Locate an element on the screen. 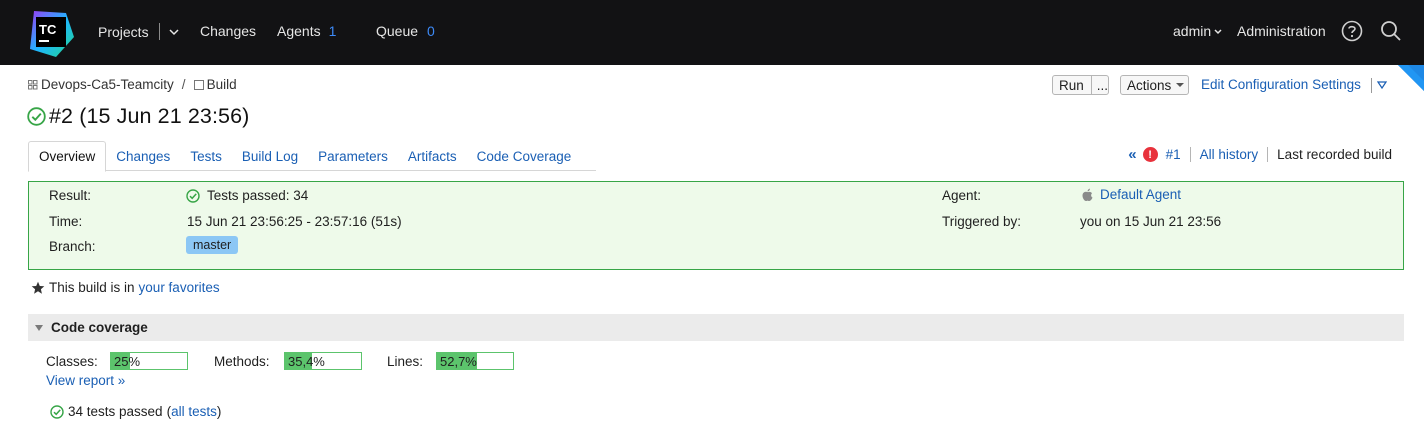 The height and width of the screenshot is (437, 1424). result-text: Tests passed: 34 is located at coordinates (258, 195).